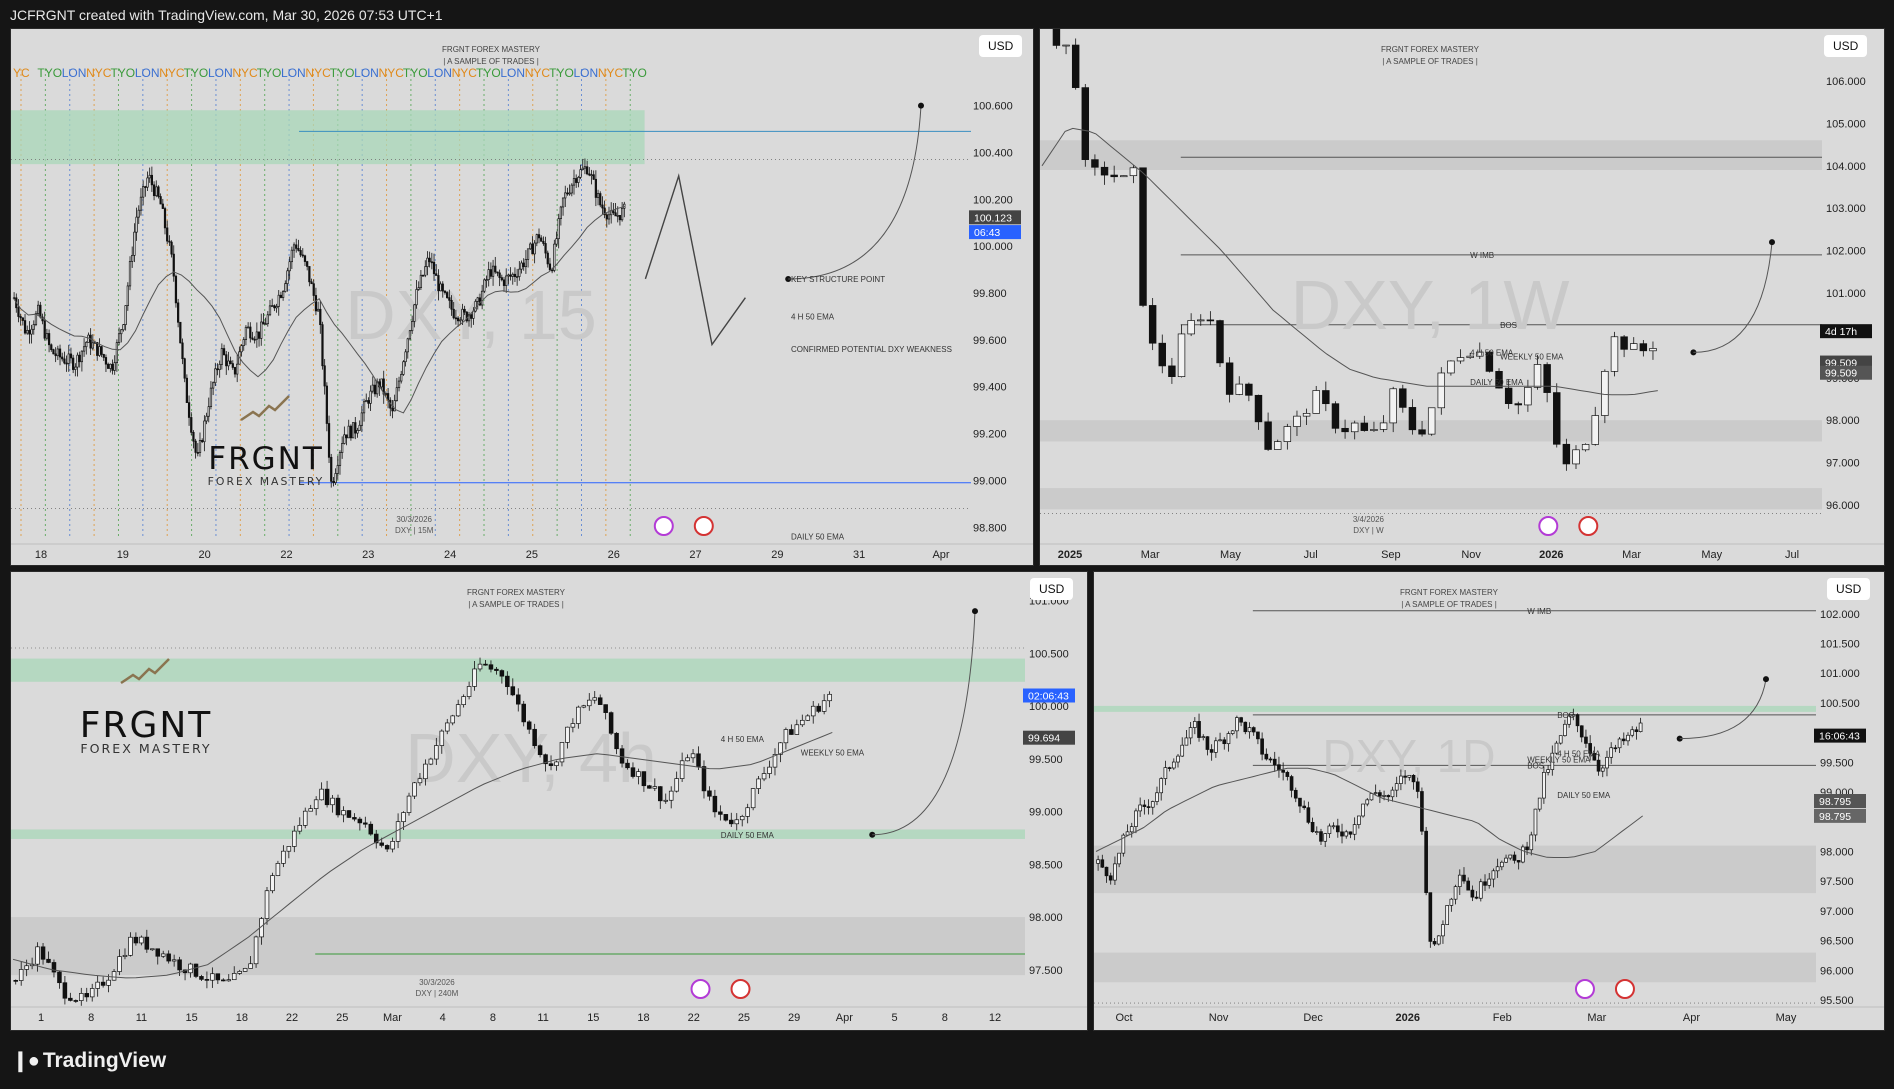 The image size is (1894, 1089). What do you see at coordinates (1786, 1018) in the screenshot?
I see `x-tick-label: May` at bounding box center [1786, 1018].